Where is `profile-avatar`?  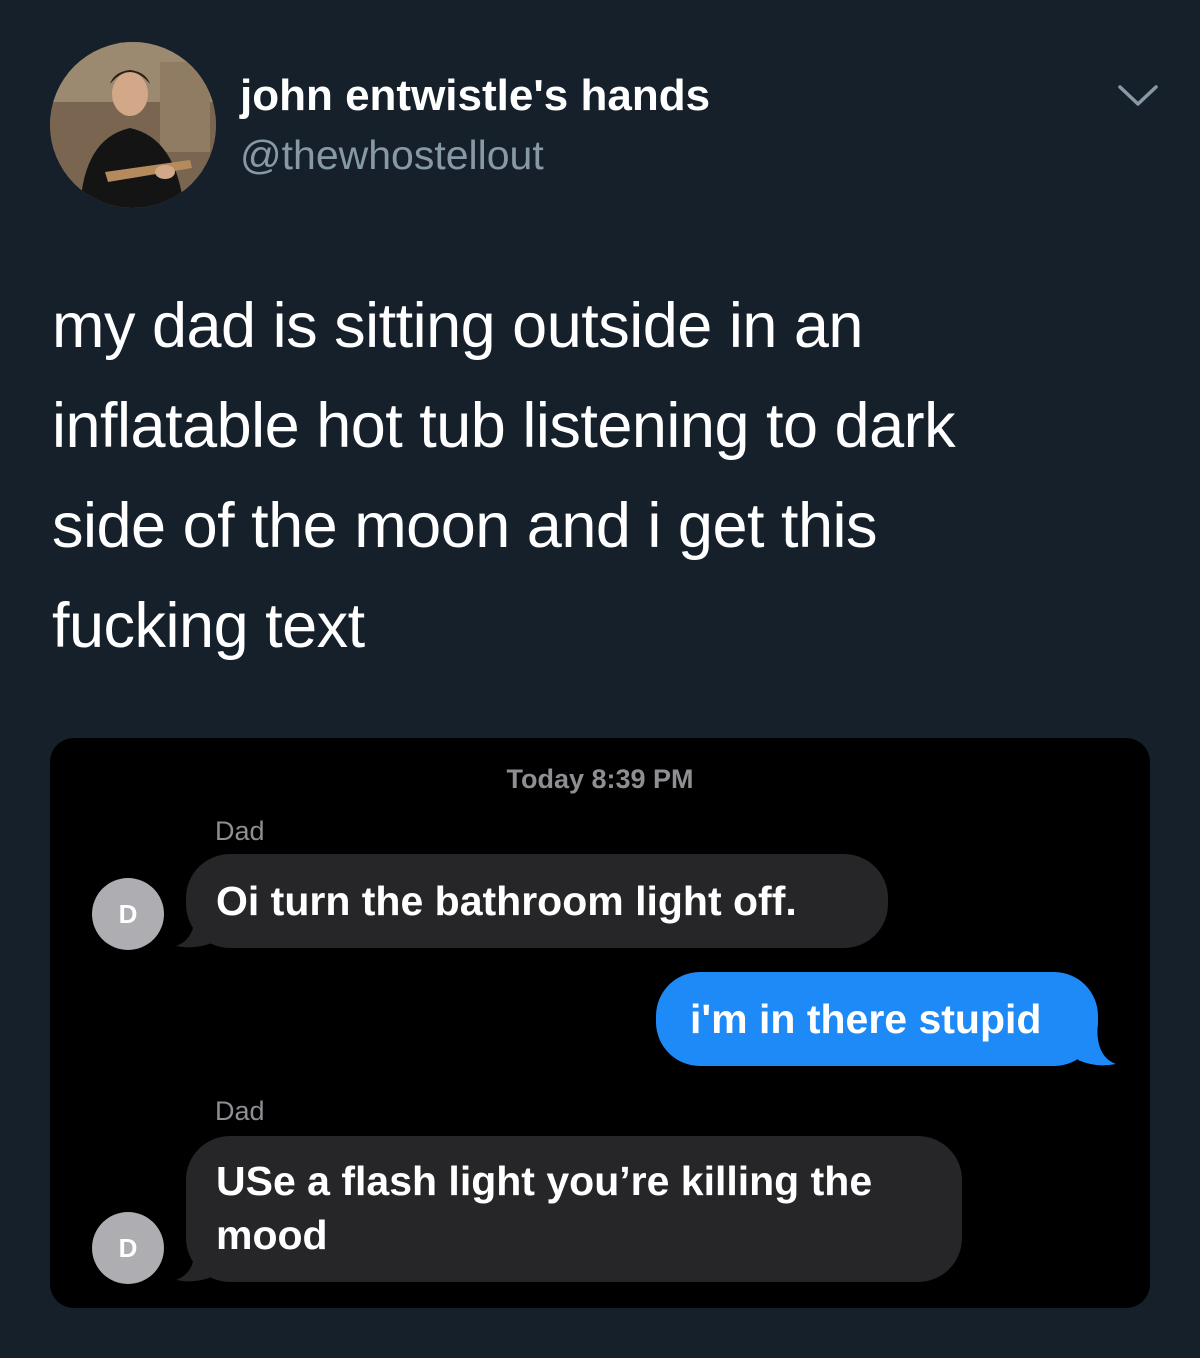
profile-avatar is located at coordinates (133, 125).